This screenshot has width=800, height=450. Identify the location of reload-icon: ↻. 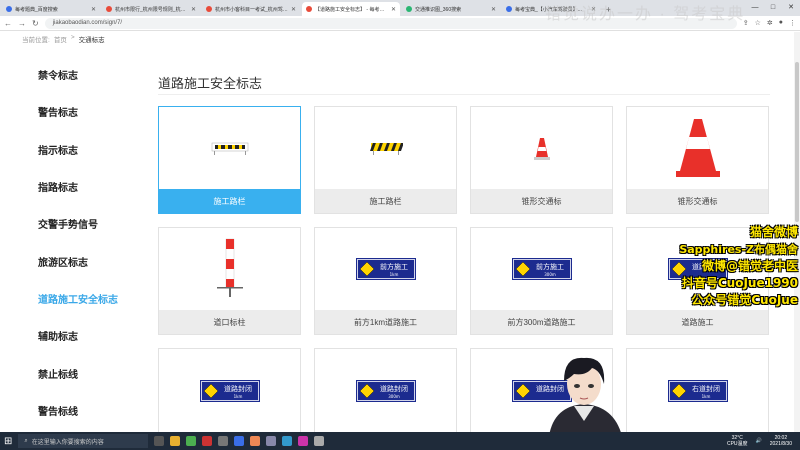
(35, 23).